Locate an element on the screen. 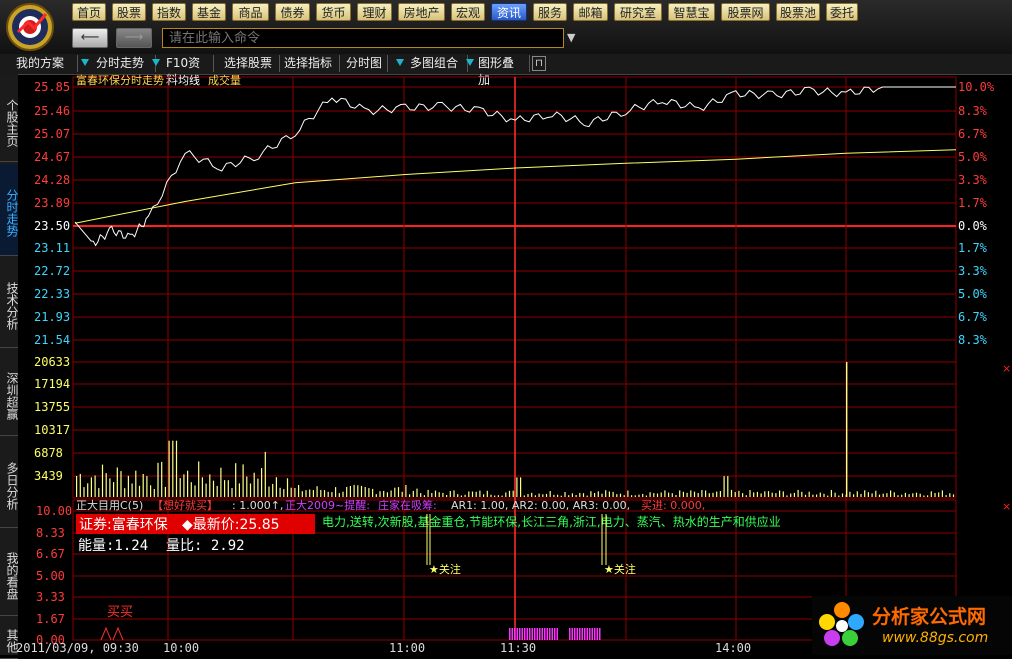 This screenshot has height=659, width=1012. menu-item-7: 理财 is located at coordinates (374, 12).